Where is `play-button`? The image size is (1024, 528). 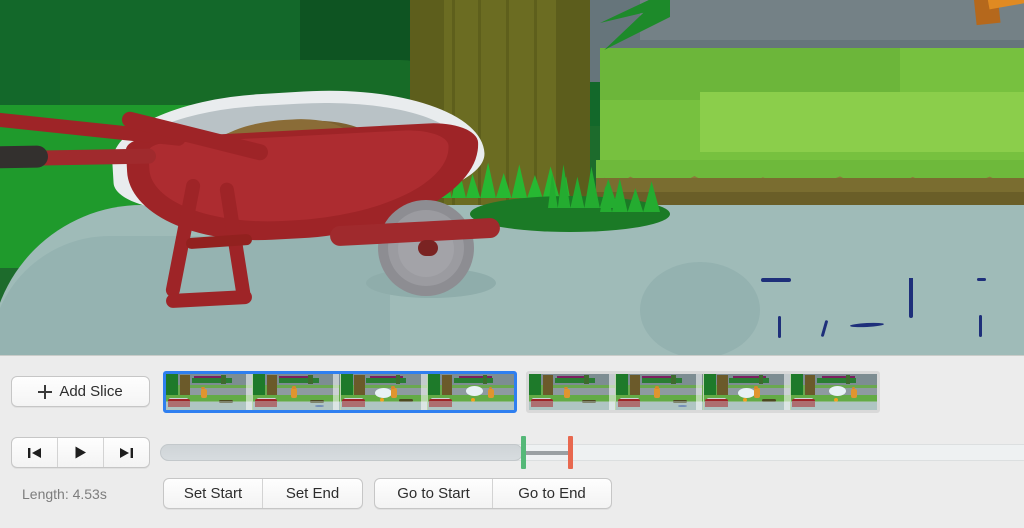
play-button is located at coordinates (81, 452).